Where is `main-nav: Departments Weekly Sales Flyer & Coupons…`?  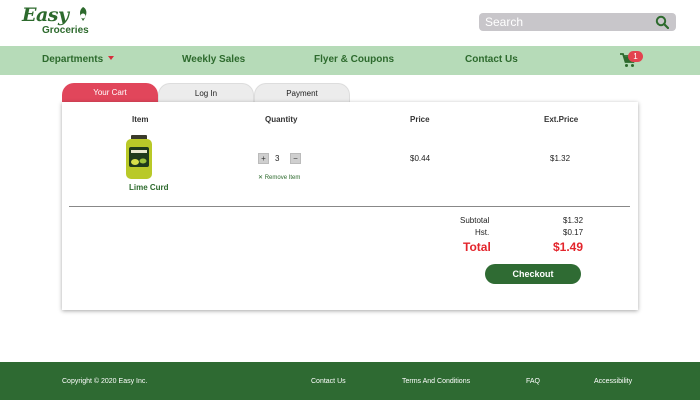
main-nav: Departments Weekly Sales Flyer & Coupons… is located at coordinates (350, 60).